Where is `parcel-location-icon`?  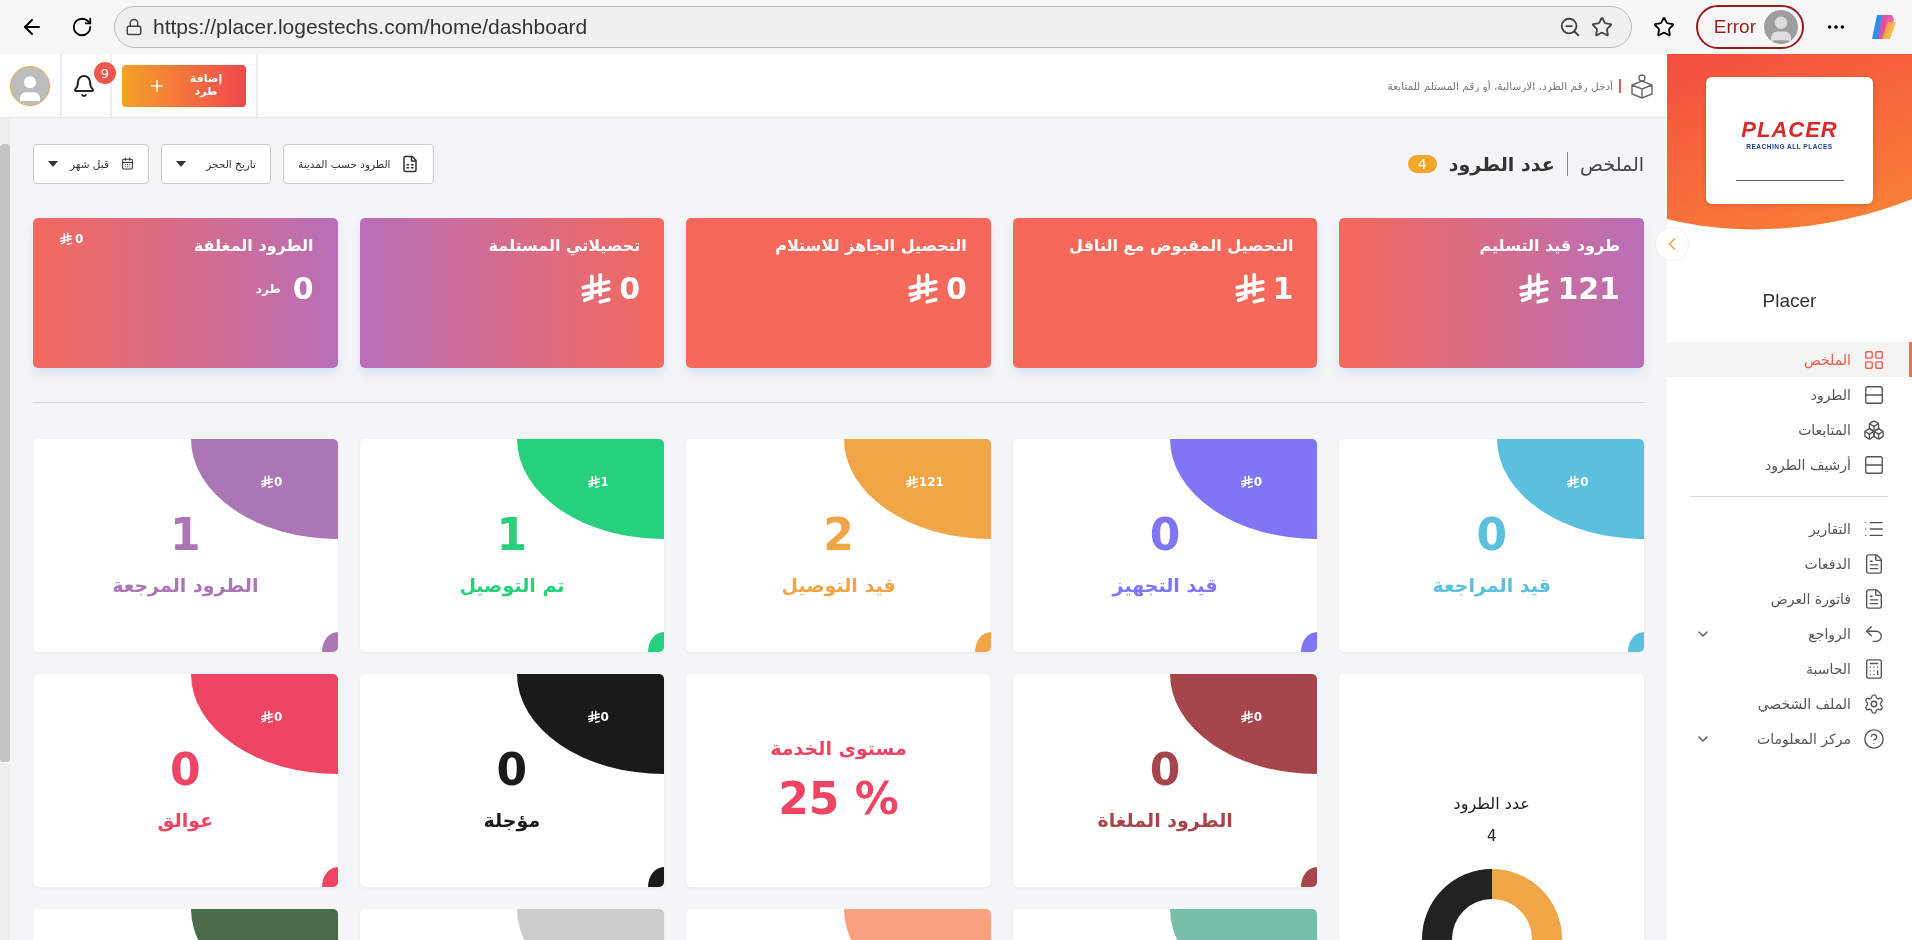
parcel-location-icon is located at coordinates (1642, 85).